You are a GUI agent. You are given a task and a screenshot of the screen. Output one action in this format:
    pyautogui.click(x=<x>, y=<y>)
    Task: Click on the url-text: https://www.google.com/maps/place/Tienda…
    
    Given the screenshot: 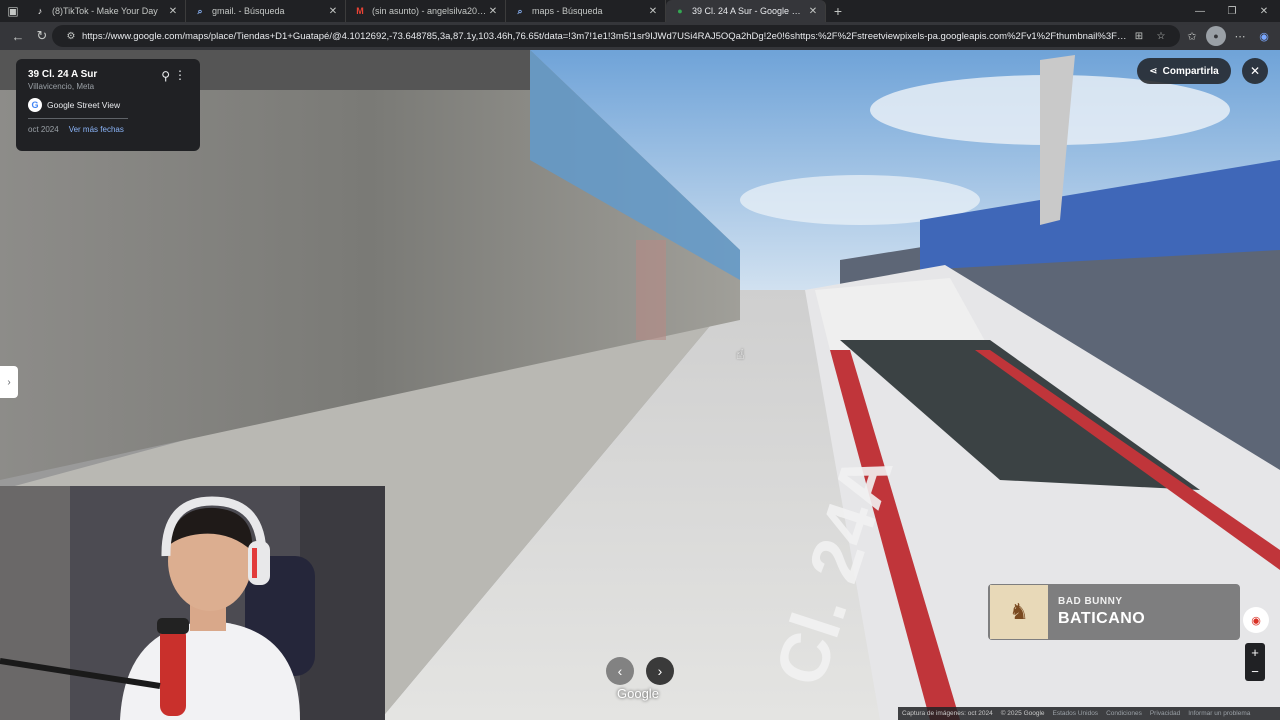 What is the action you would take?
    pyautogui.click(x=605, y=36)
    